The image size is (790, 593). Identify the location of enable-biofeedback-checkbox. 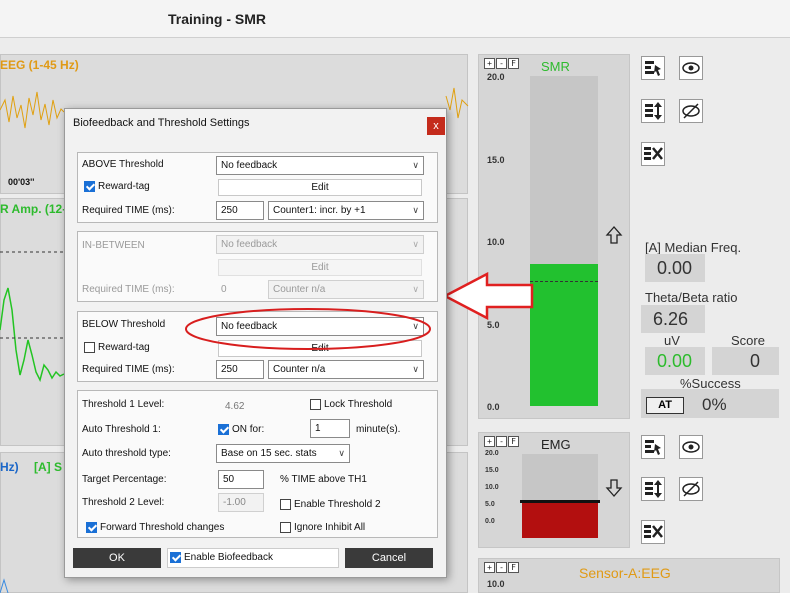
(175, 557).